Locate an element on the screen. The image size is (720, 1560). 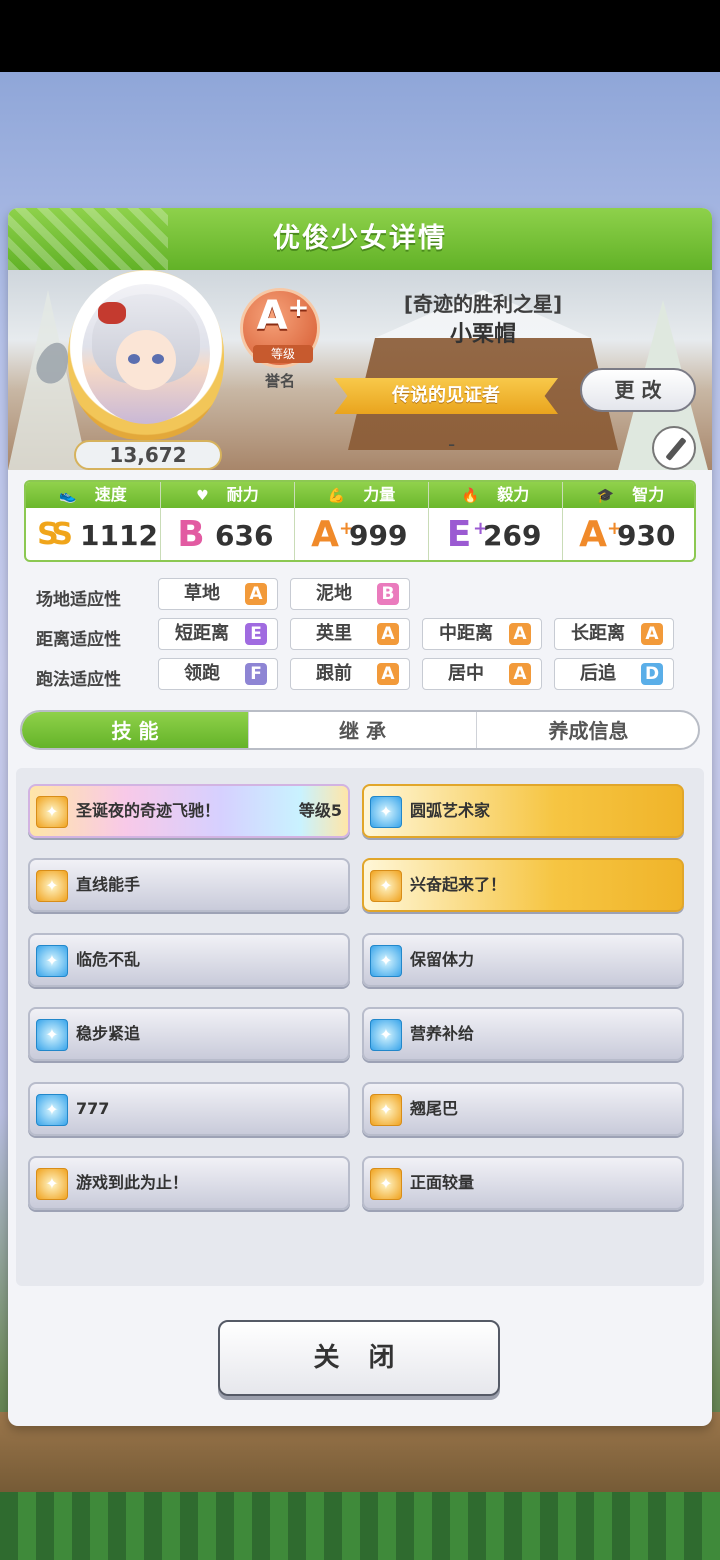
stat-guts: 🔥 毅力 E + 269 is located at coordinates (495, 521).